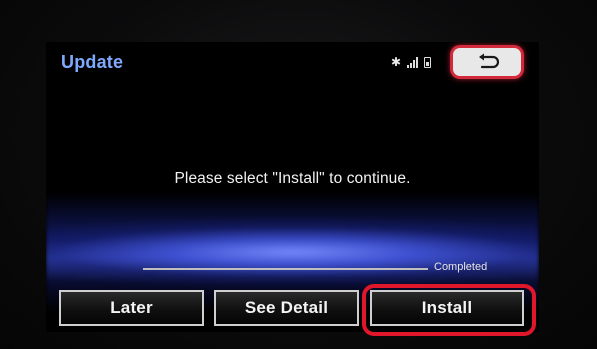 Image resolution: width=597 pixels, height=349 pixels. What do you see at coordinates (292, 178) in the screenshot?
I see `instruction-message: Please select "Install" to continue.` at bounding box center [292, 178].